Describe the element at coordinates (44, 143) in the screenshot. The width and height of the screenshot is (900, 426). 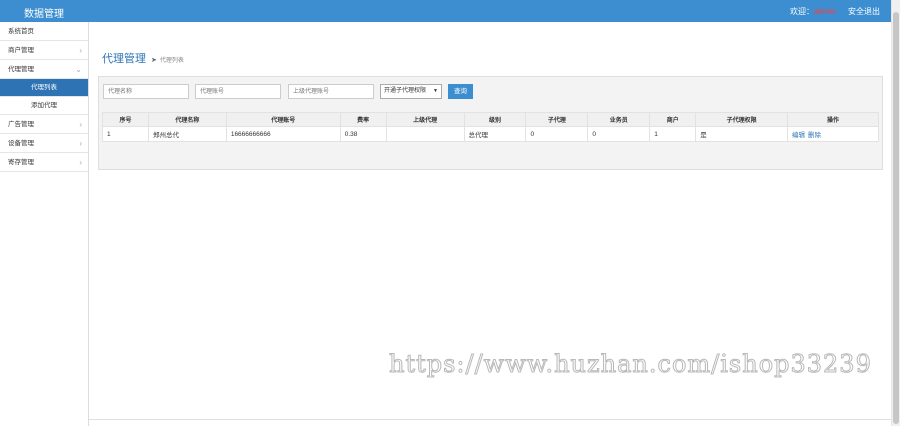
I see `sidebar-item-devices: 设备管理 ›` at that location.